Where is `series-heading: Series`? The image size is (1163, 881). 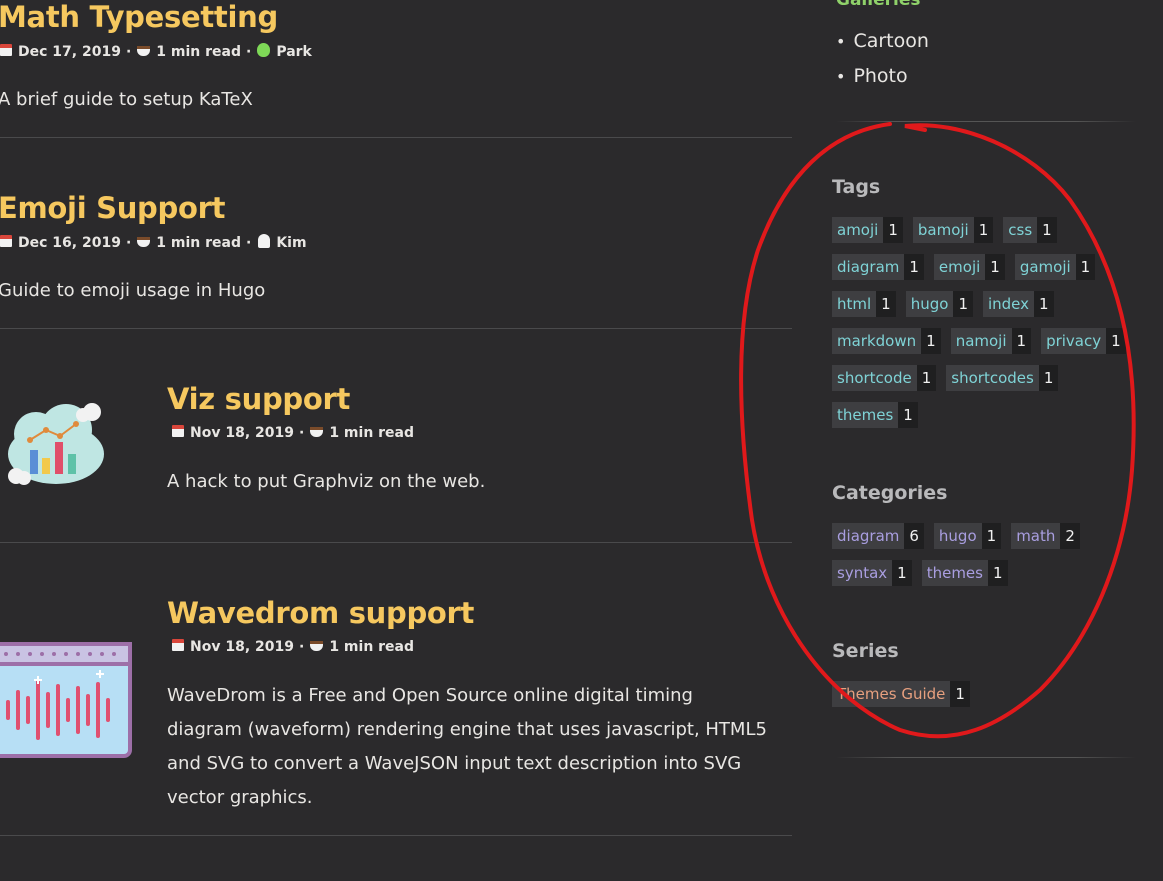
series-heading: Series is located at coordinates (865, 651).